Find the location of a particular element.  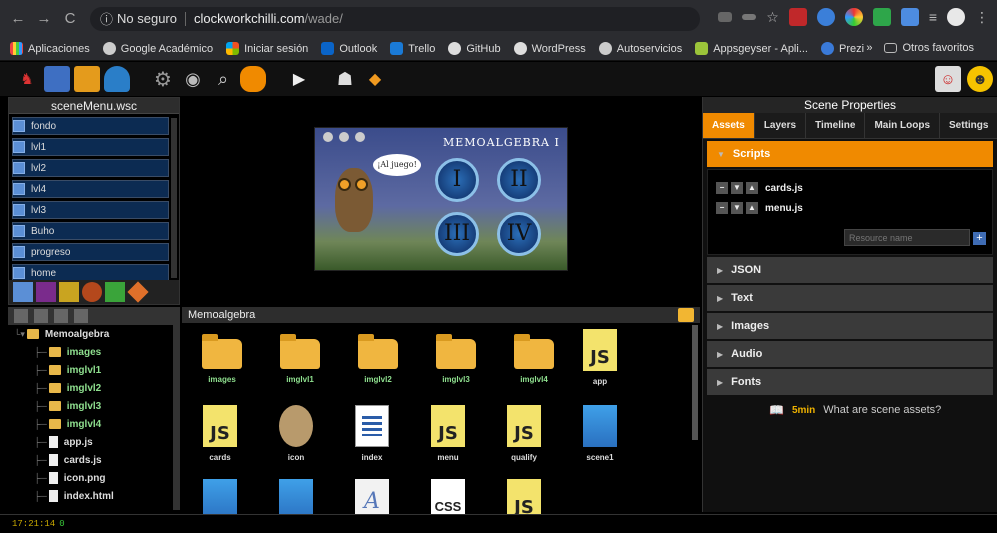

bookmark-apps: Aplicaciones is located at coordinates (50, 48).